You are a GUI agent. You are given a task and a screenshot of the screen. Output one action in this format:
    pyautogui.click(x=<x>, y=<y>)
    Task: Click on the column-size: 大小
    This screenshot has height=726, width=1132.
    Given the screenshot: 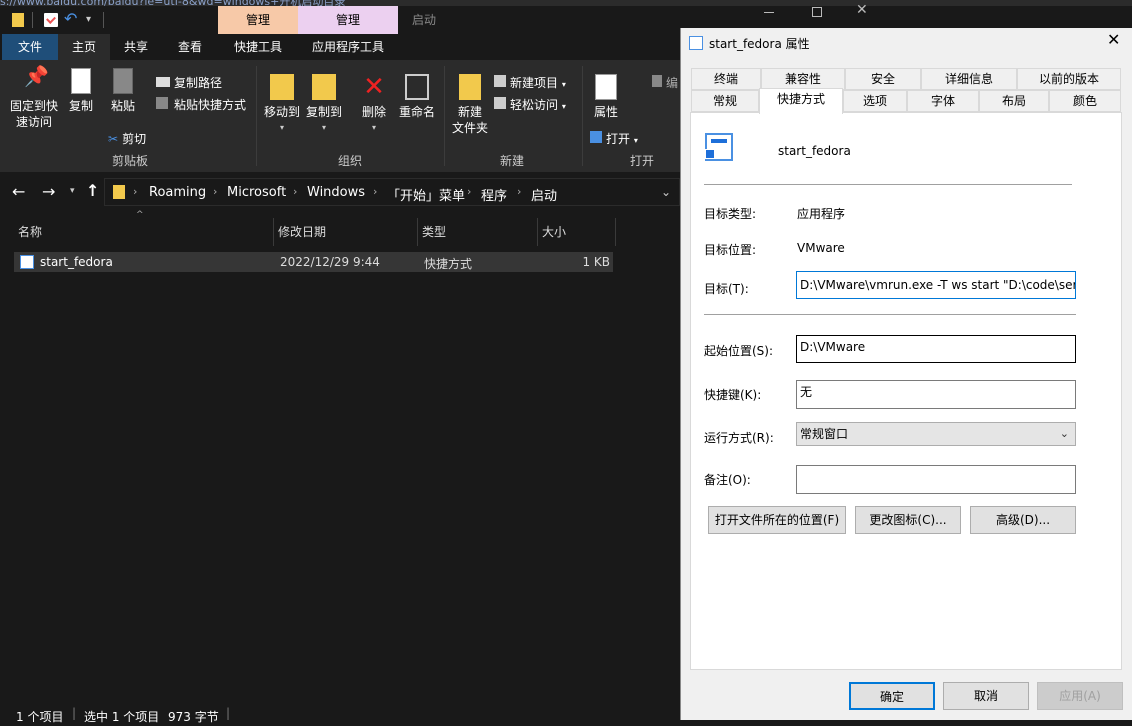 What is the action you would take?
    pyautogui.click(x=577, y=232)
    